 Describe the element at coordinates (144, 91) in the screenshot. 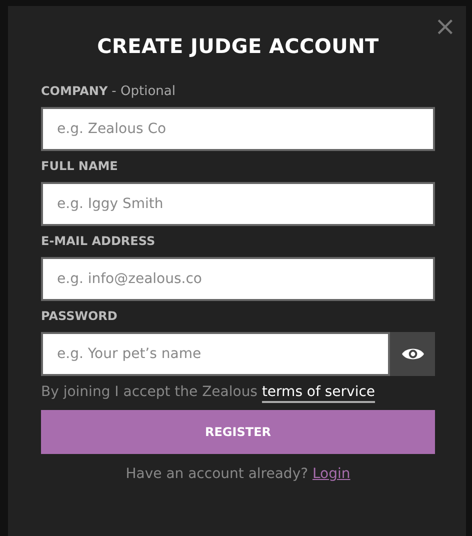

I see `optional-note: - Optional` at that location.